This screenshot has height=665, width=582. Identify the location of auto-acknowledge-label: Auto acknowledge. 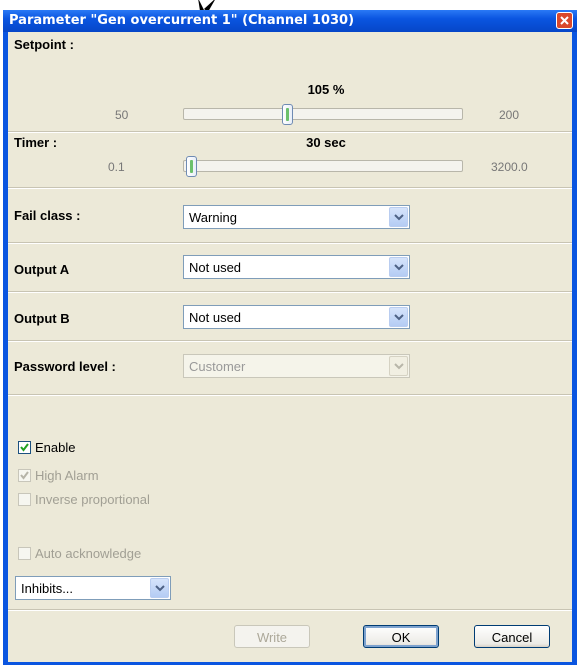
(88, 553).